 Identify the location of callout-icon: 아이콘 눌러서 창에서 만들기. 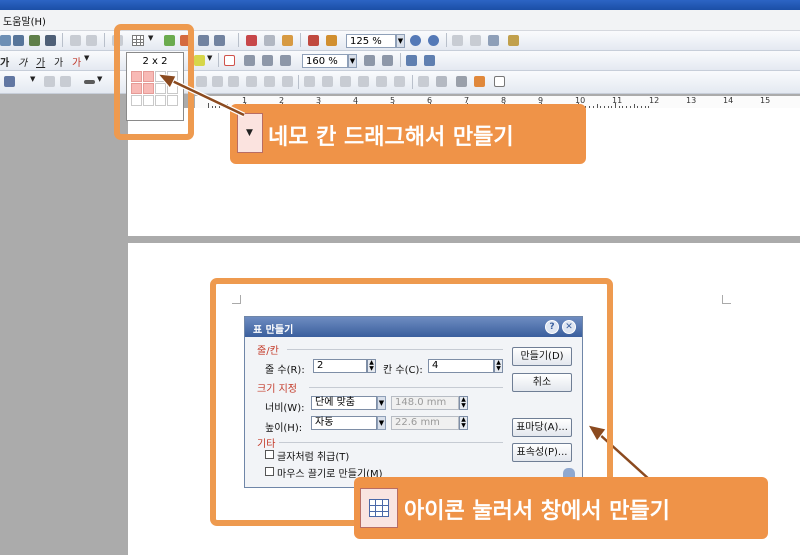
(561, 508).